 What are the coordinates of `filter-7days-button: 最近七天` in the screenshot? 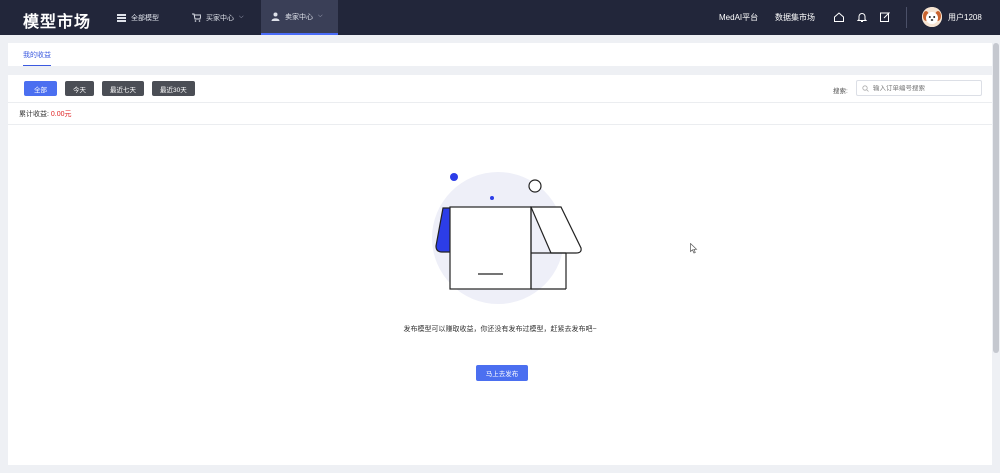 It's located at (123, 88).